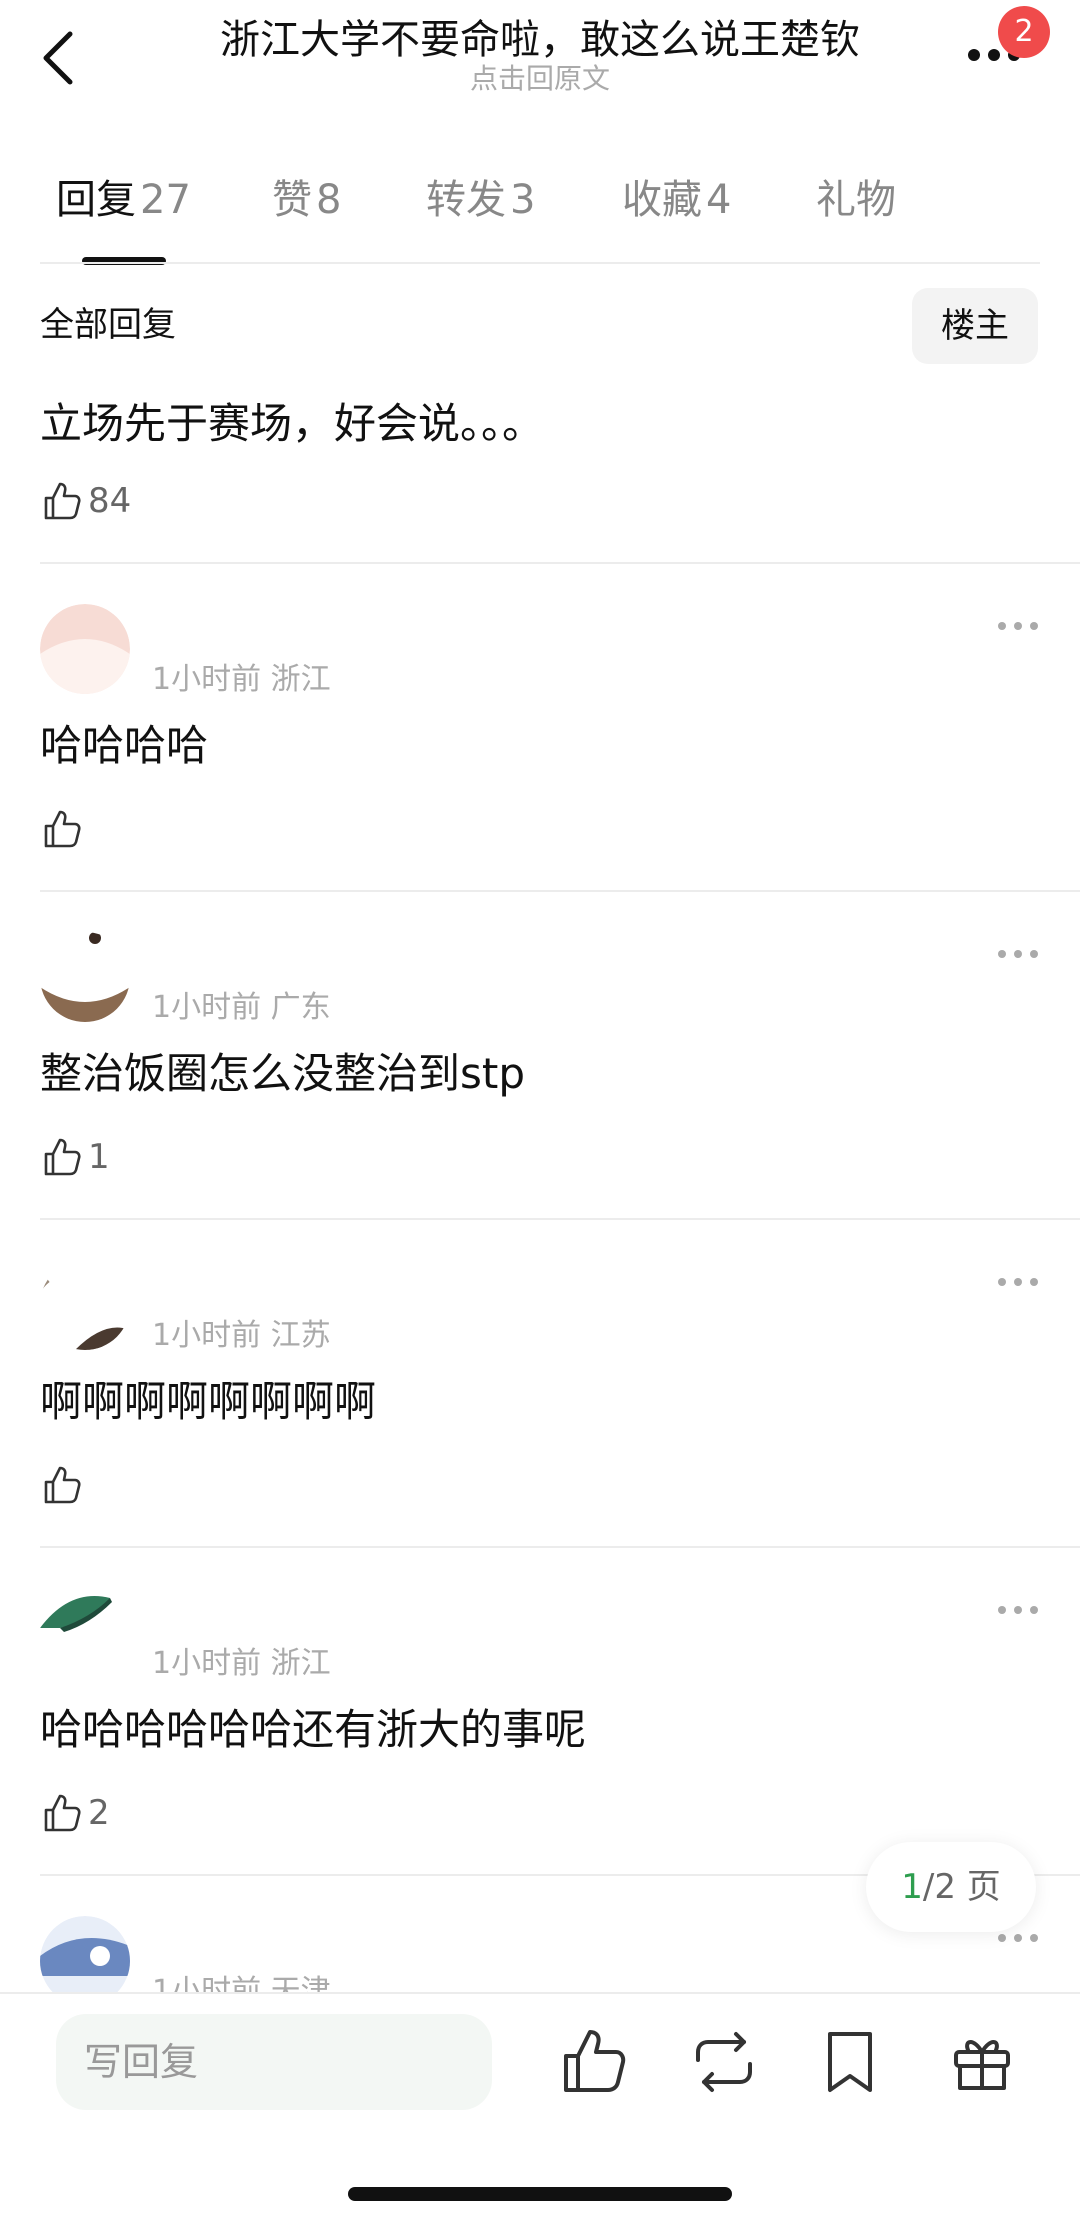 The image size is (1080, 2216). What do you see at coordinates (724, 2062) in the screenshot?
I see `repost-icon` at bounding box center [724, 2062].